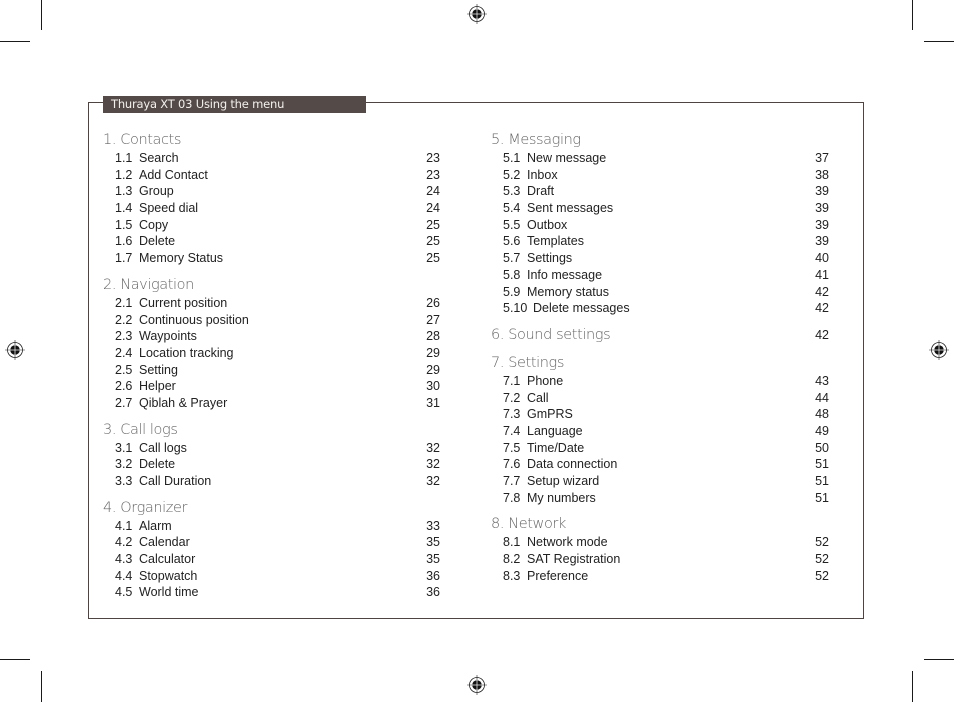  I want to click on section-title: 6. Sound settings 42, so click(660, 335).